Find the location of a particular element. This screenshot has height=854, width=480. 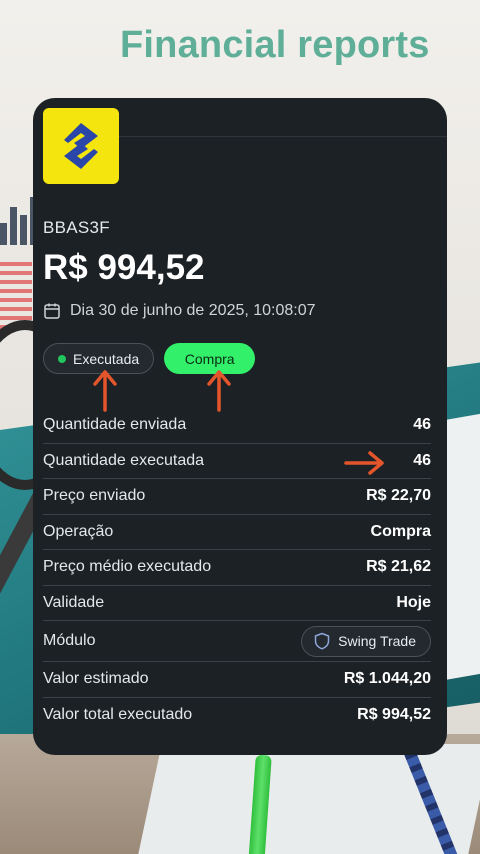

arrow-right-icon is located at coordinates (364, 463).